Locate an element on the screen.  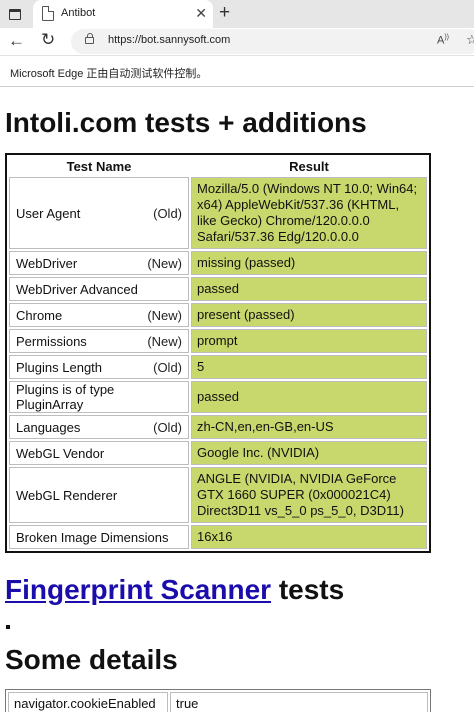
page-icon is located at coordinates (48, 13).